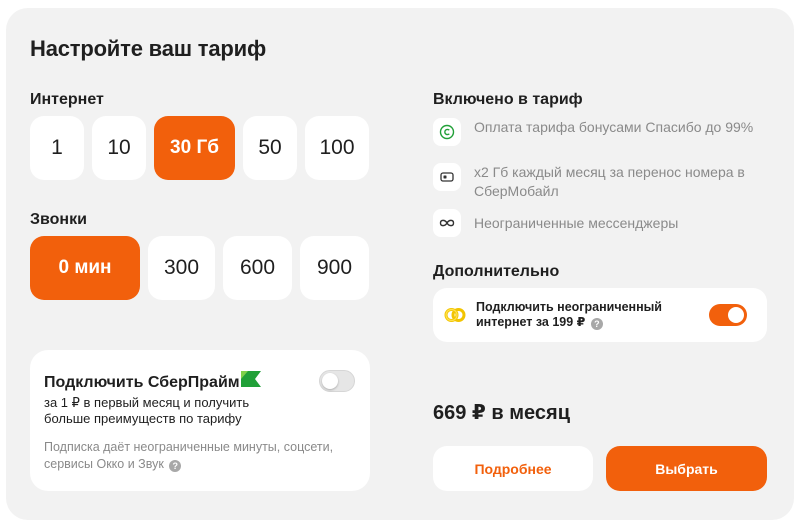  I want to click on choose-button: Выбрать, so click(686, 468).